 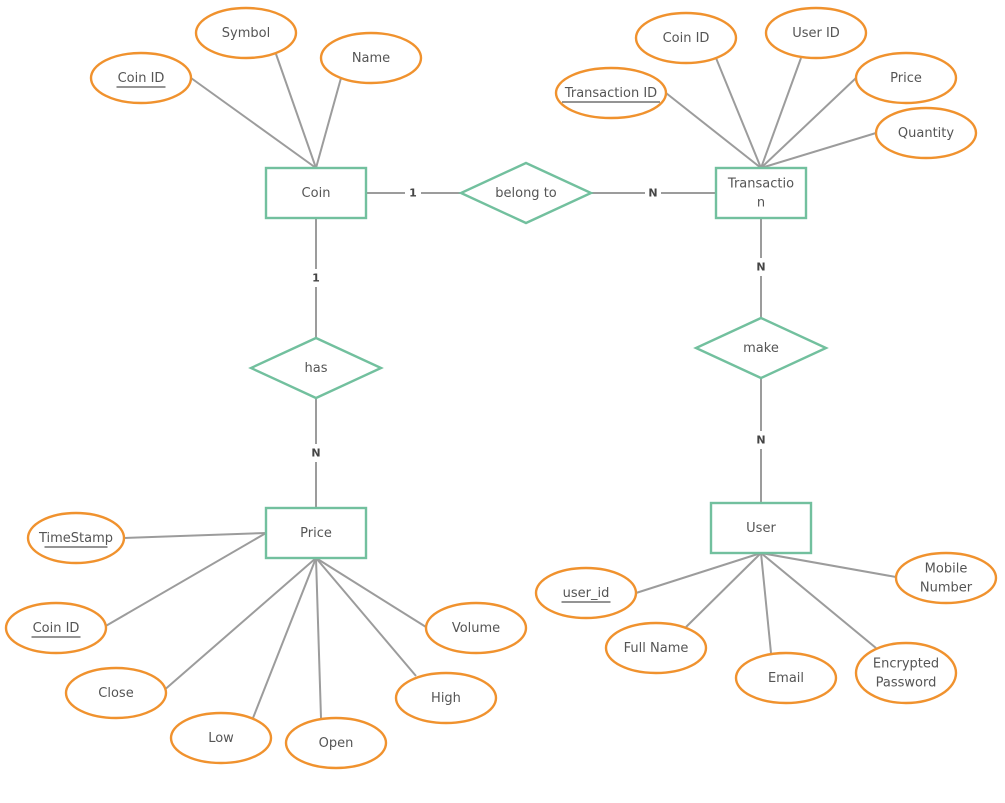 I want to click on attribute-user-user-id: user_id, so click(x=586, y=593).